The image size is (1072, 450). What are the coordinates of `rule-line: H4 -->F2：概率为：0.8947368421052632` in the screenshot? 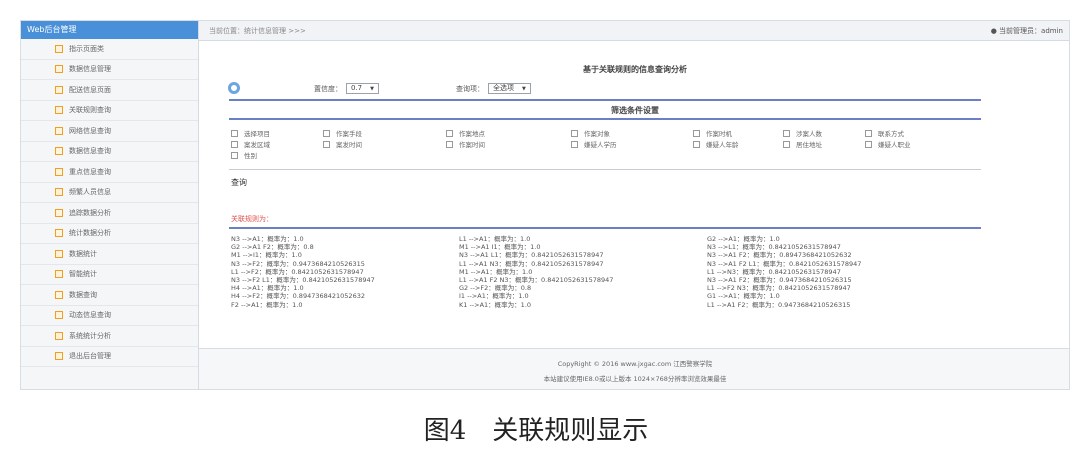 It's located at (298, 296).